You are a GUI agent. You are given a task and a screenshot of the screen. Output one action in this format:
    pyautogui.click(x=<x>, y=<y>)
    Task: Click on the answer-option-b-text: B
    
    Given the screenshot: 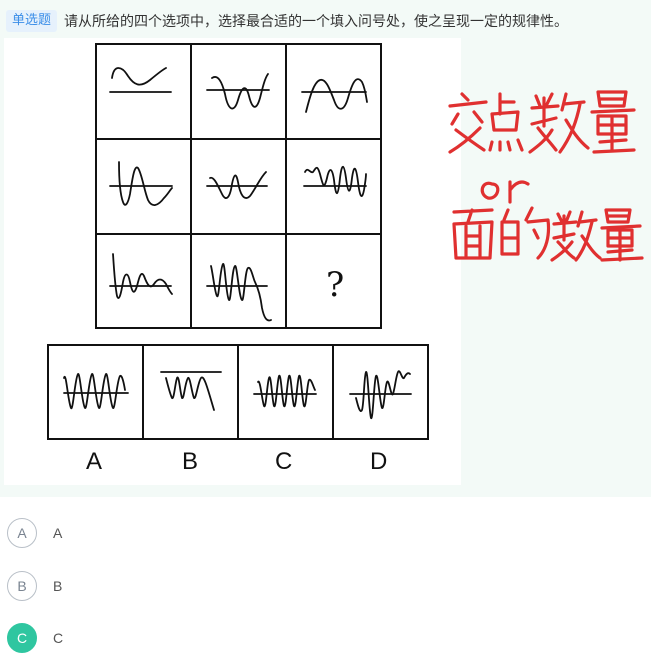 What is the action you would take?
    pyautogui.click(x=58, y=586)
    